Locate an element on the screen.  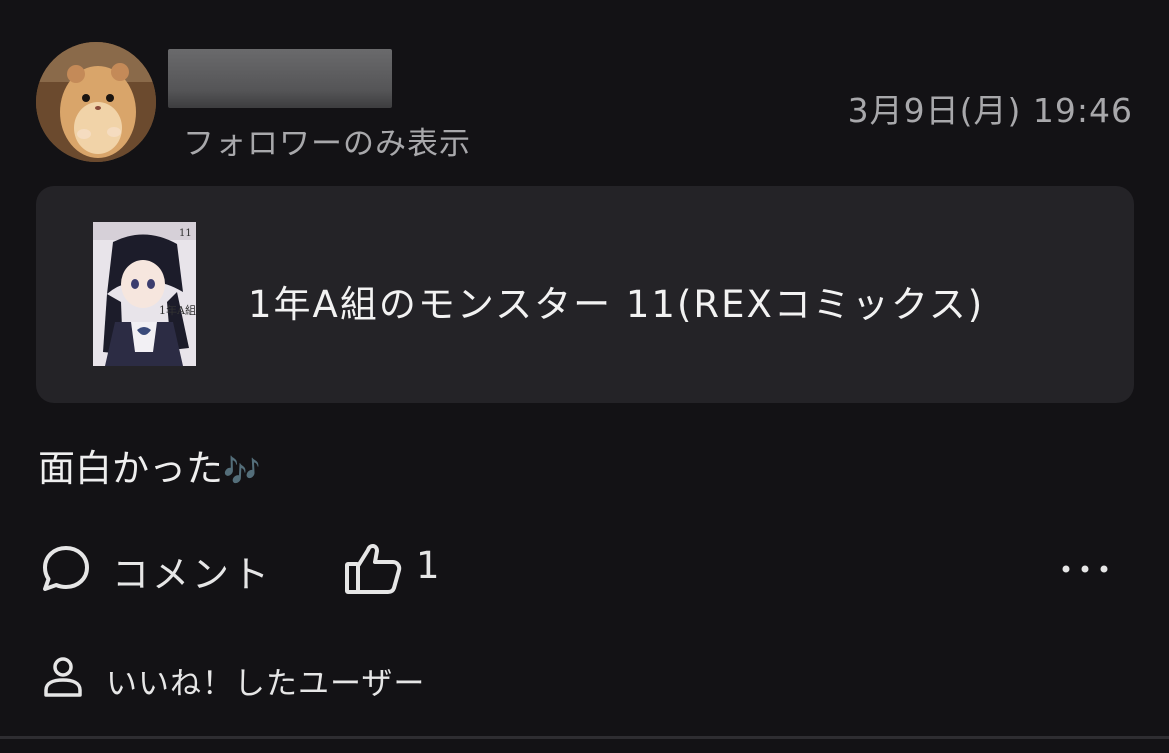
liked-users-label: いいね！したユーザー is located at coordinates (265, 680).